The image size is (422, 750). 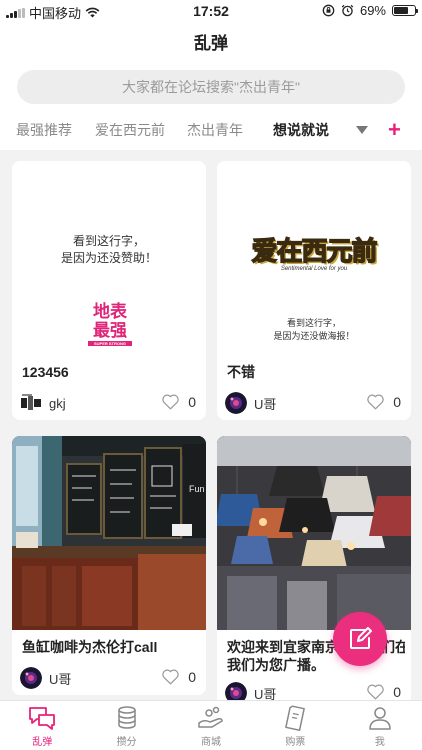 I want to click on compose-button, so click(x=360, y=639).